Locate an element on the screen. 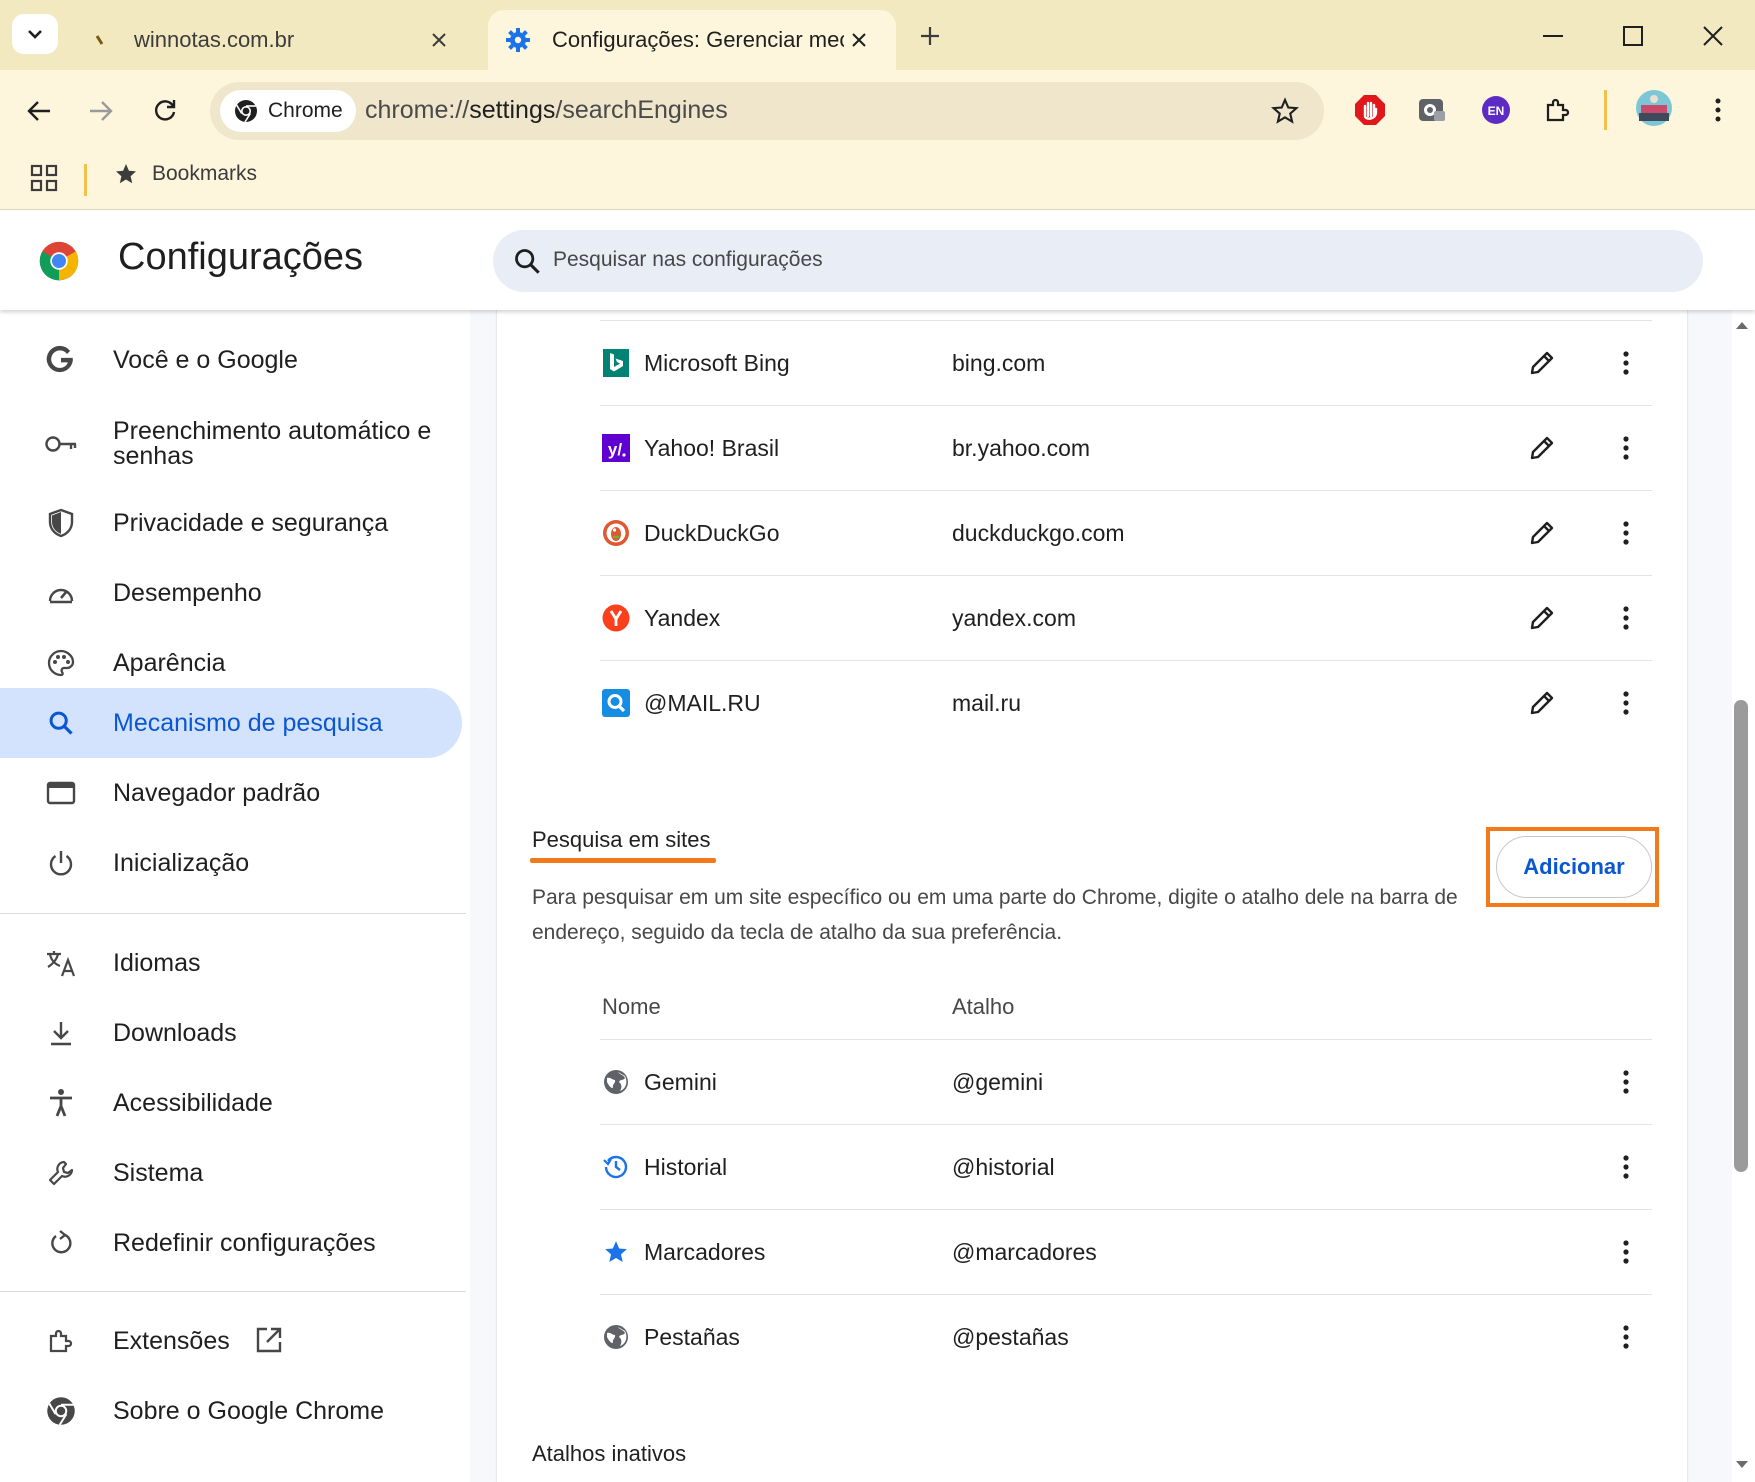  key-icon is located at coordinates (61, 444).